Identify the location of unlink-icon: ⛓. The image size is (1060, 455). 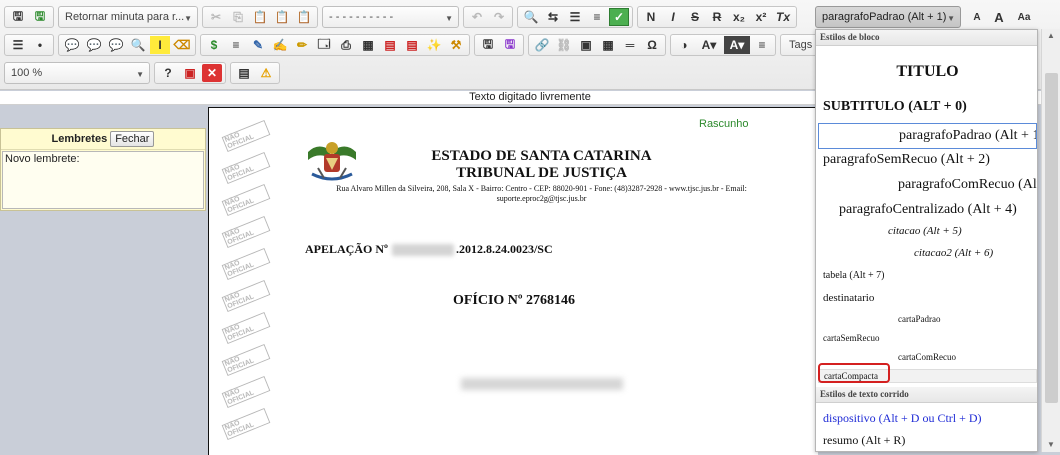
(564, 45).